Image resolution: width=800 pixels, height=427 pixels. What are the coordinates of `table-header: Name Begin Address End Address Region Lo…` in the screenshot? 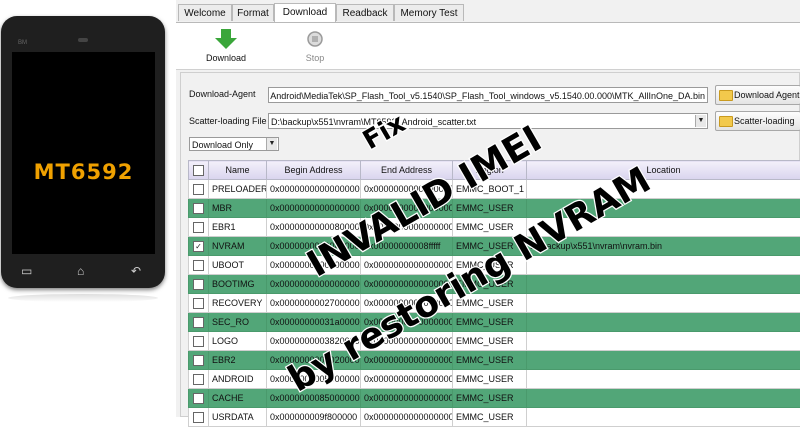 It's located at (494, 170).